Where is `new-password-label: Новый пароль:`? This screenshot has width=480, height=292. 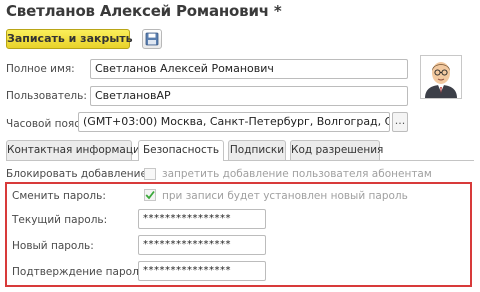 new-password-label: Новый пароль: is located at coordinates (53, 246).